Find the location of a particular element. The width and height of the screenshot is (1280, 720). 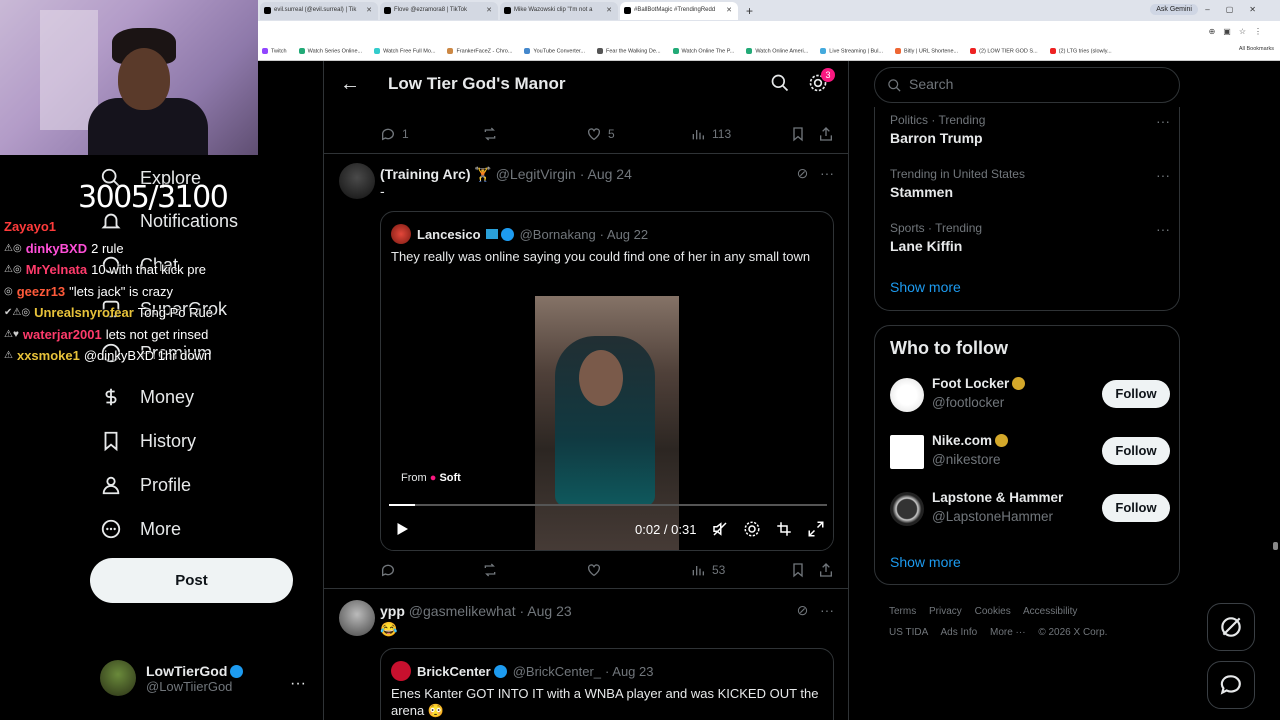

search-input is located at coordinates (1034, 84).